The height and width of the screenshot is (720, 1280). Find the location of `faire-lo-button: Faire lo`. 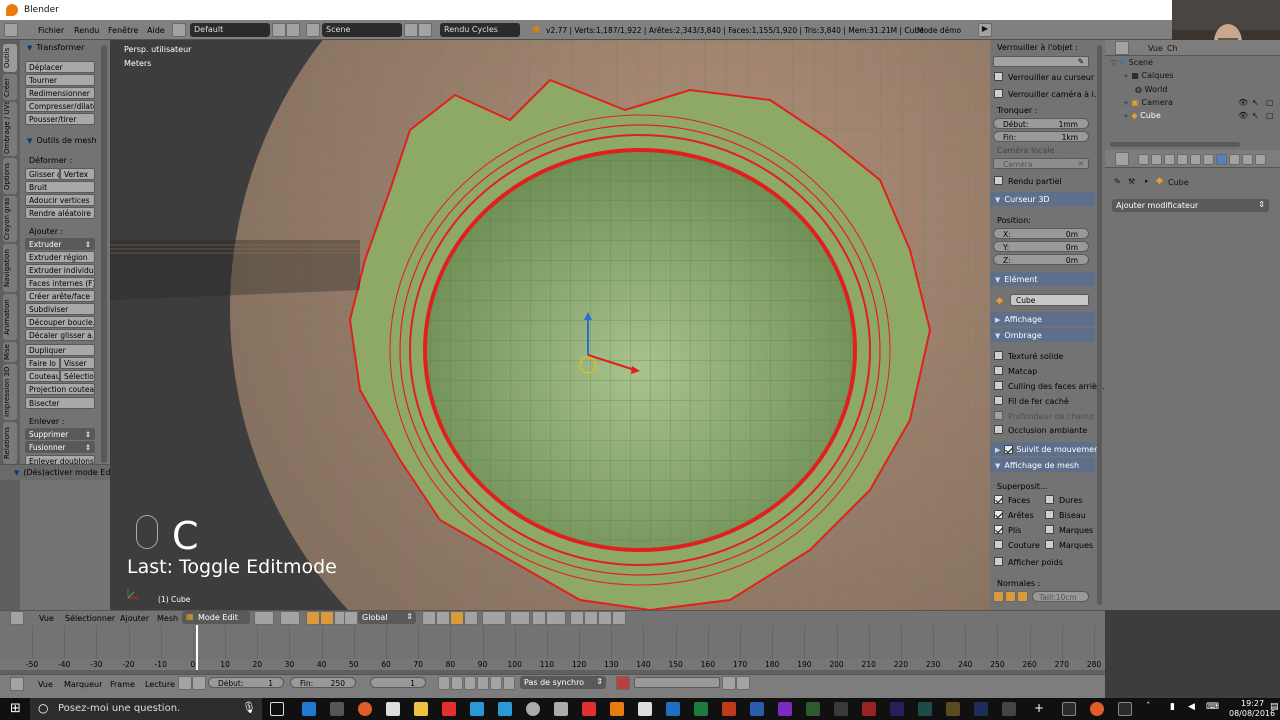

faire-lo-button: Faire lo is located at coordinates (42, 363).